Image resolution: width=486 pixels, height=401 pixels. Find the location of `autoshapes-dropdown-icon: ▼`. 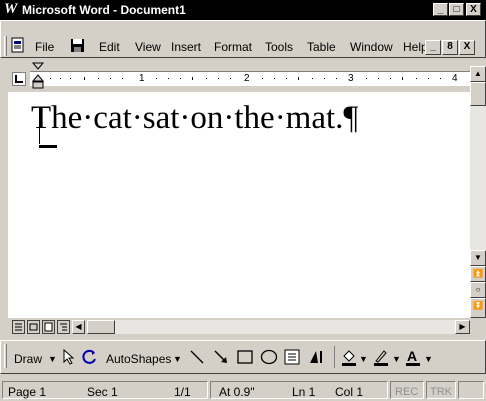

autoshapes-dropdown-icon: ▼ is located at coordinates (177, 359).